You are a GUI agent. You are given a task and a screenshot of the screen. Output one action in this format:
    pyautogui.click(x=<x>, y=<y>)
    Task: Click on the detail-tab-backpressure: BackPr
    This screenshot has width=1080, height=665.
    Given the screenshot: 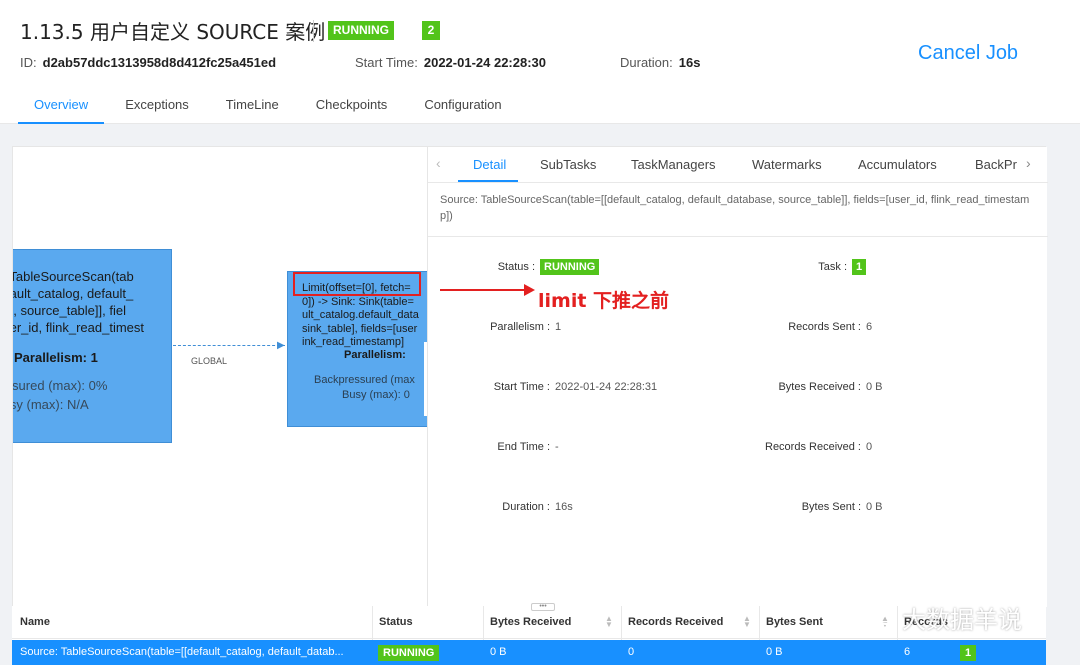 What is the action you would take?
    pyautogui.click(x=996, y=164)
    